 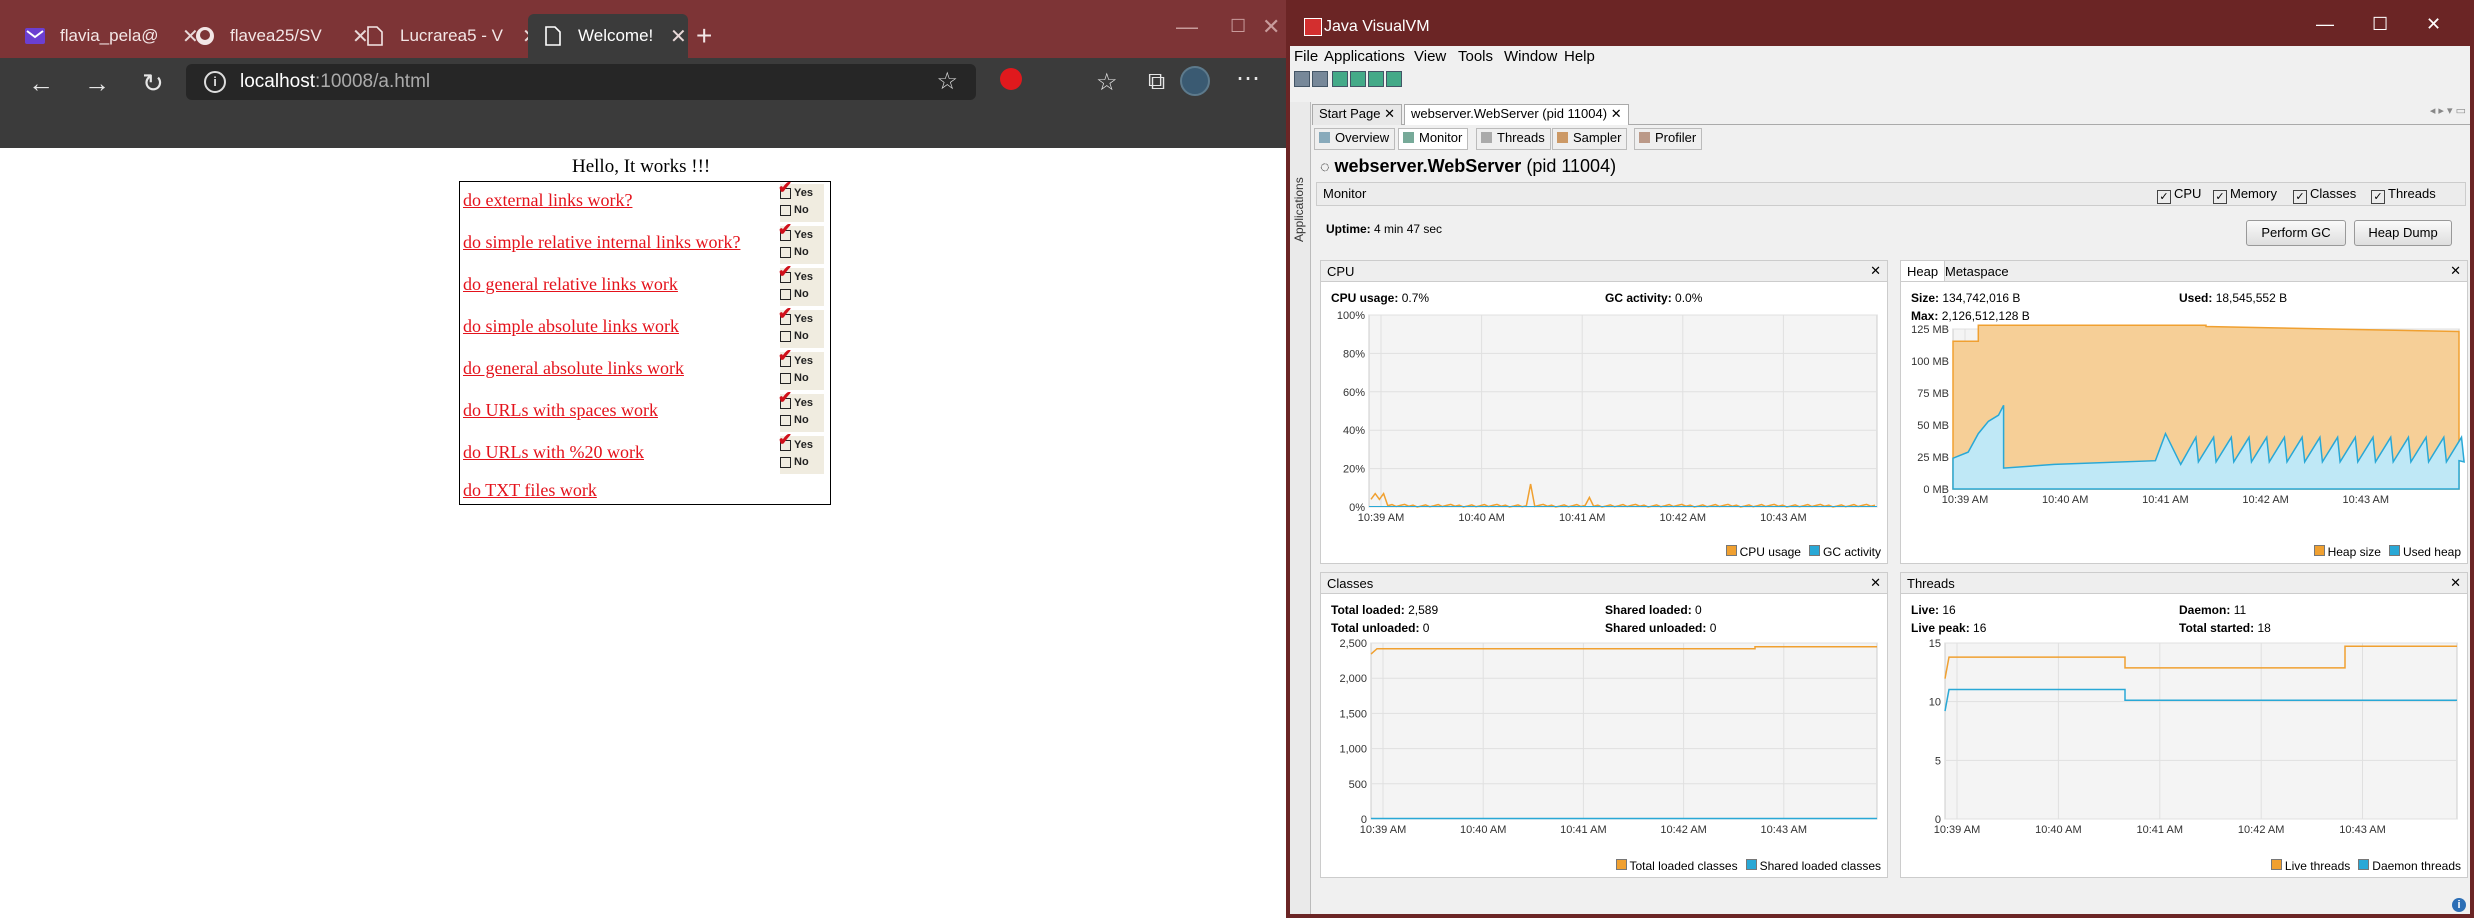 I want to click on applications-sidebar: Applications, so click(x=1300, y=508).